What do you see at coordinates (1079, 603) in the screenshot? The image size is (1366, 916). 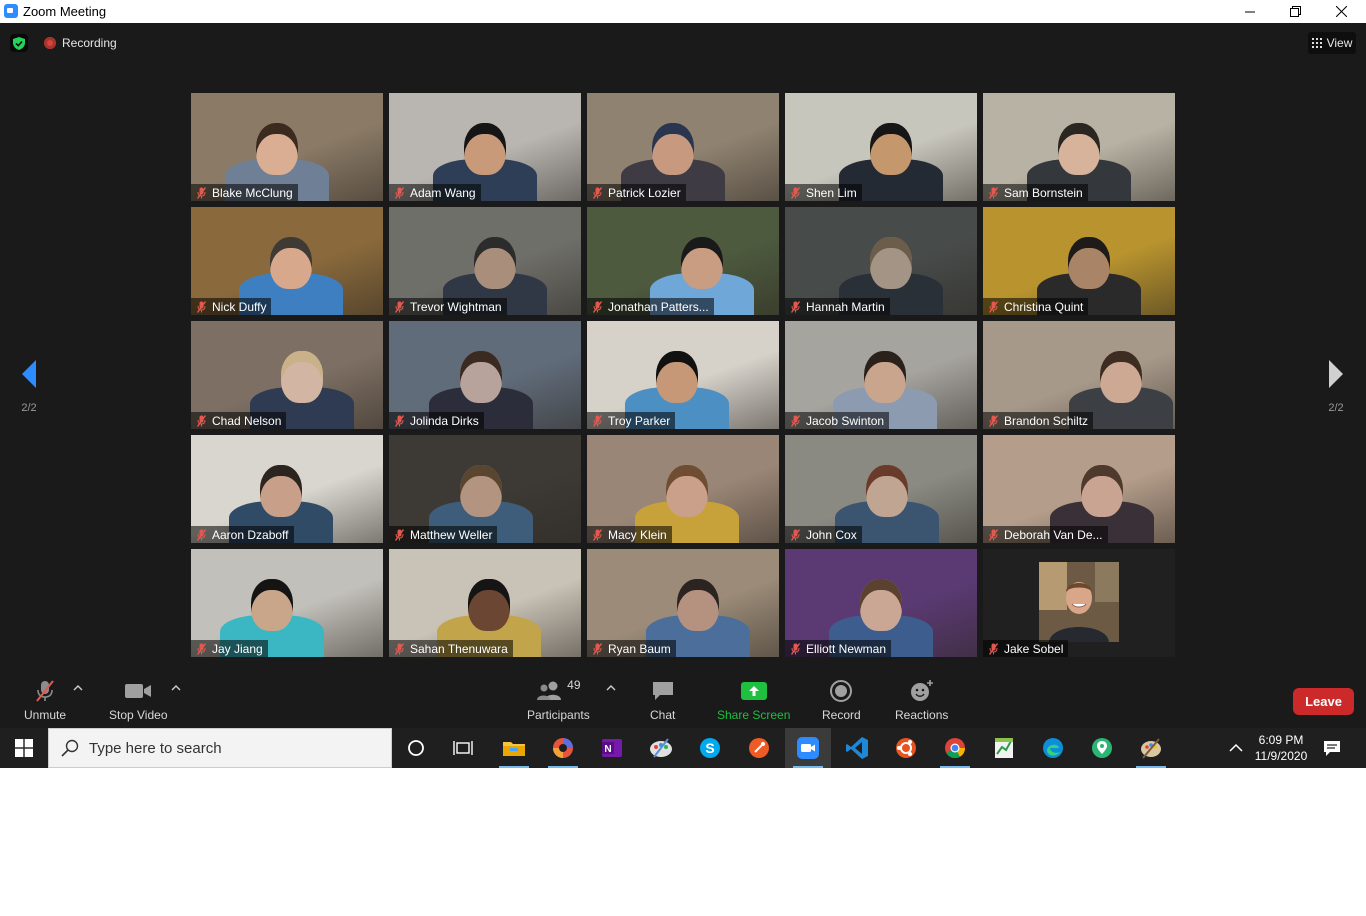 I see `participant-video-tile: Jake Sobel` at bounding box center [1079, 603].